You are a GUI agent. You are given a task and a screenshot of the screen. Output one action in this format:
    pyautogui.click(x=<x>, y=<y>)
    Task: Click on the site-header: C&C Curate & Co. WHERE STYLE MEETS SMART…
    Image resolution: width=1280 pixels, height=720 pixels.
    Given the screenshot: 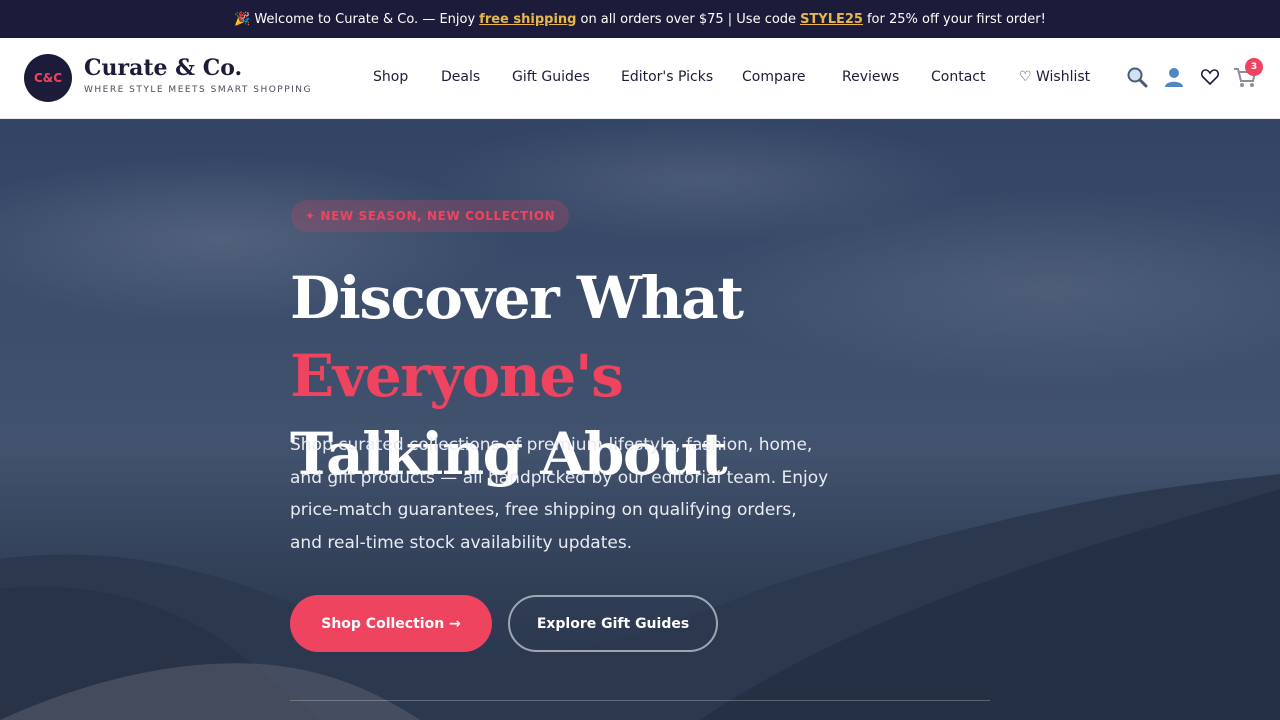 What is the action you would take?
    pyautogui.click(x=640, y=78)
    